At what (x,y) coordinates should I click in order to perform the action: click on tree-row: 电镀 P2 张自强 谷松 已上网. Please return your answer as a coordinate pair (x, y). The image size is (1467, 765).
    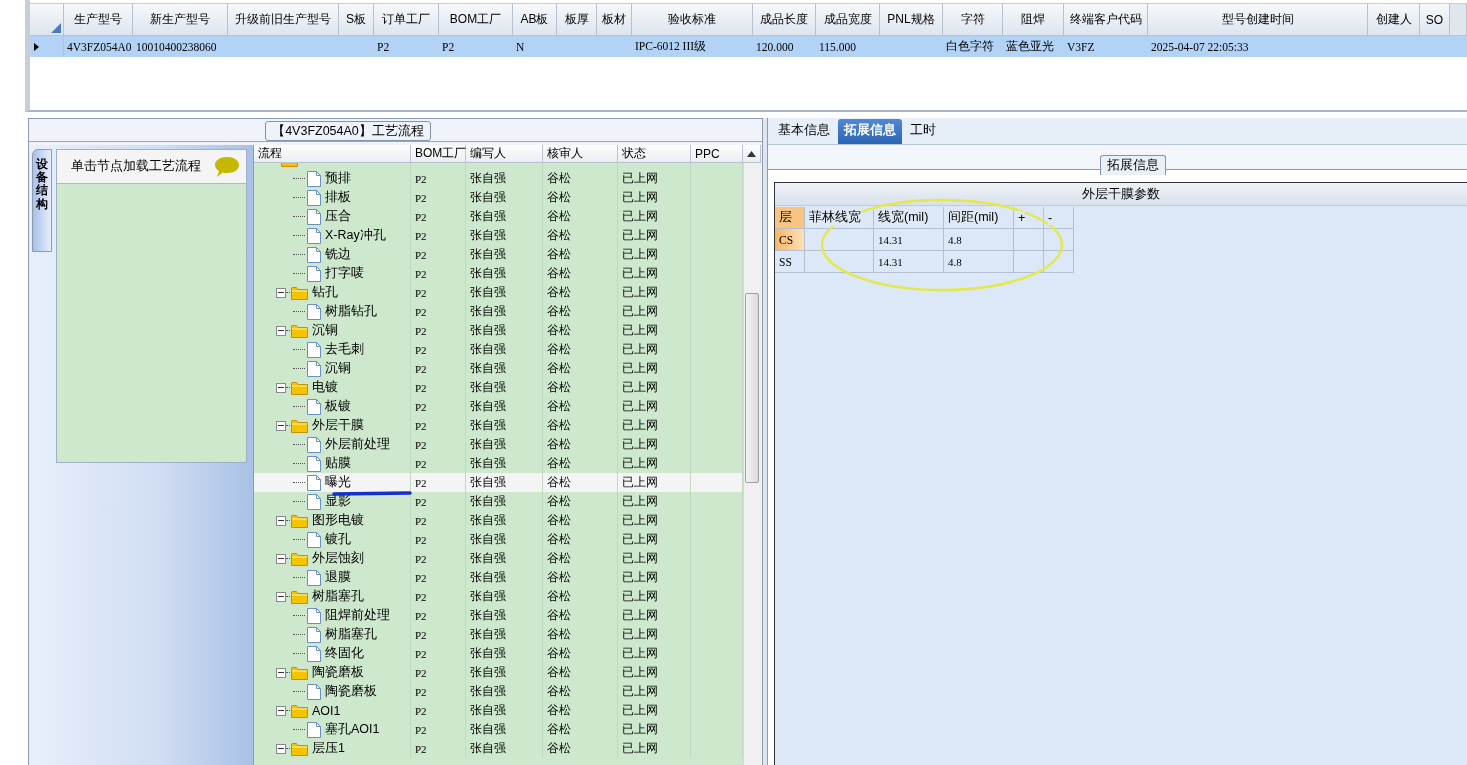
    Looking at the image, I should click on (498, 387).